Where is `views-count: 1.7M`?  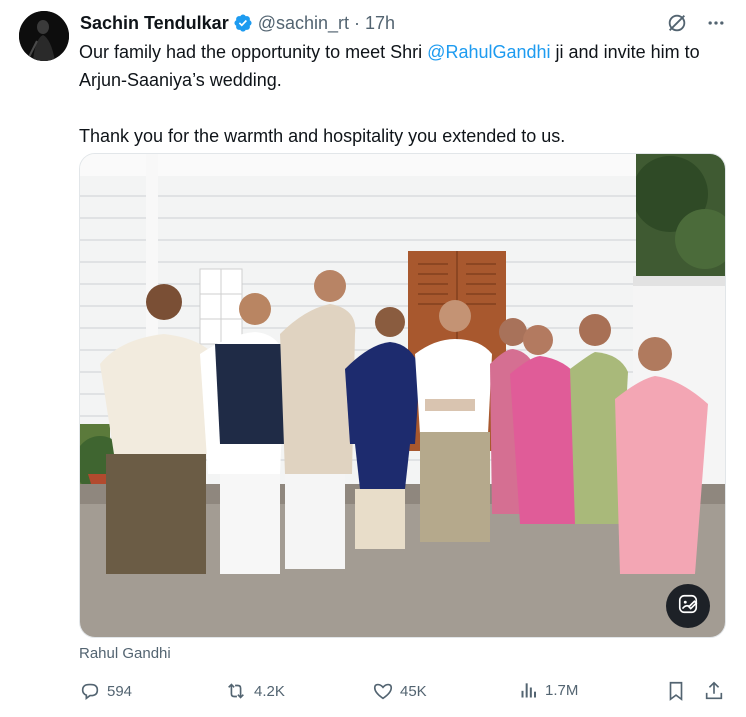
views-count: 1.7M is located at coordinates (562, 690).